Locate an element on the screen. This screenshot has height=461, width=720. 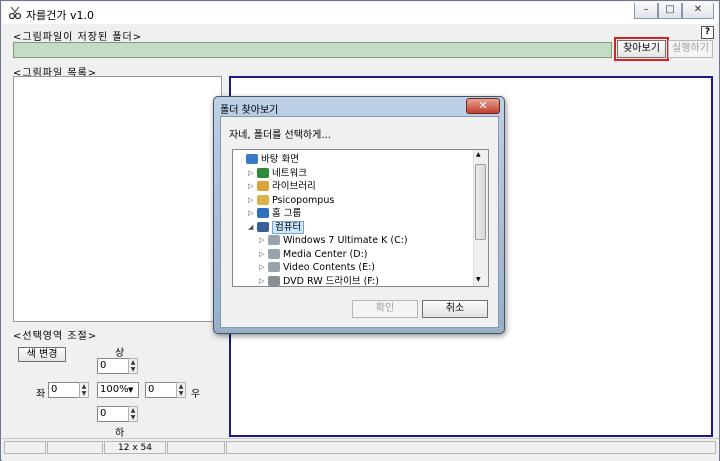
folder-section-label: <그림파일이 저장된 폴더> is located at coordinates (78, 37).